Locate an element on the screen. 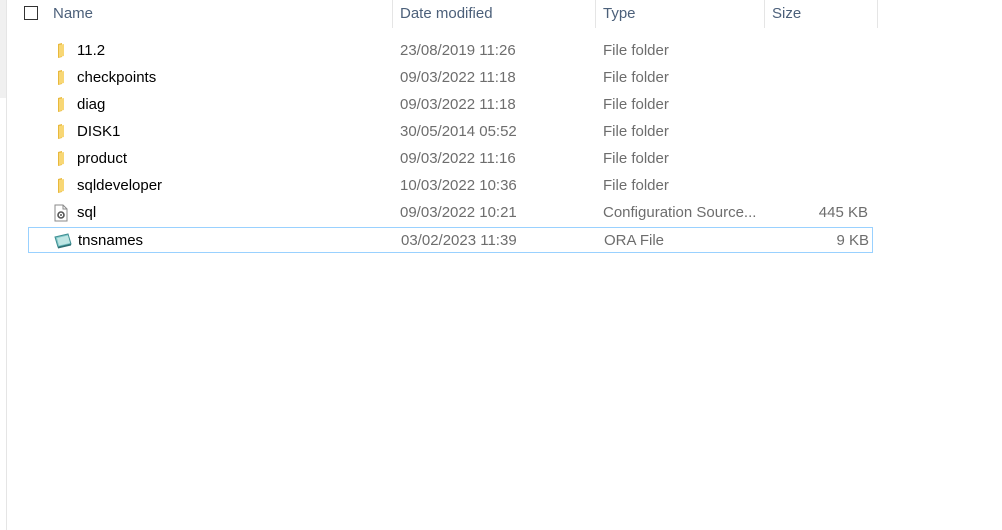  file-row: diag 09/03/2022 11:18 File folder is located at coordinates (450, 105).